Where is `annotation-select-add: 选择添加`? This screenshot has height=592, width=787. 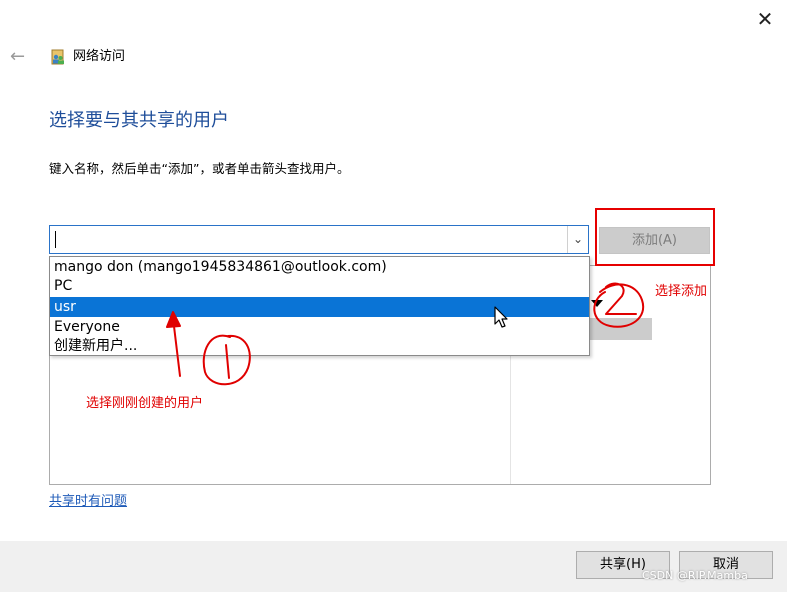
annotation-select-add: 选择添加 is located at coordinates (681, 291).